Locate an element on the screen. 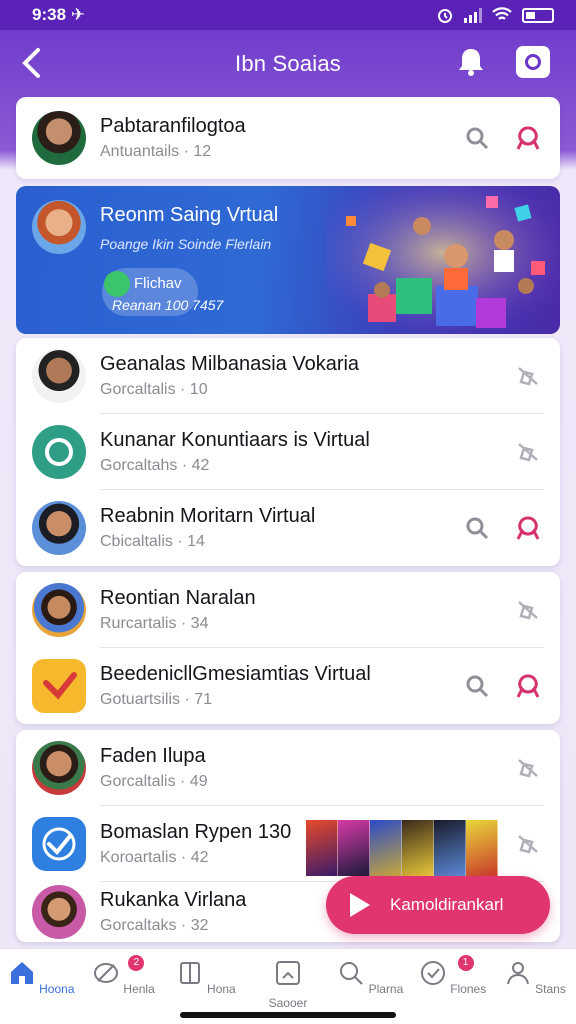 Image resolution: width=576 pixels, height=1024 pixels. contact-subtitle: Gorcaltalis · 49 is located at coordinates (154, 781).